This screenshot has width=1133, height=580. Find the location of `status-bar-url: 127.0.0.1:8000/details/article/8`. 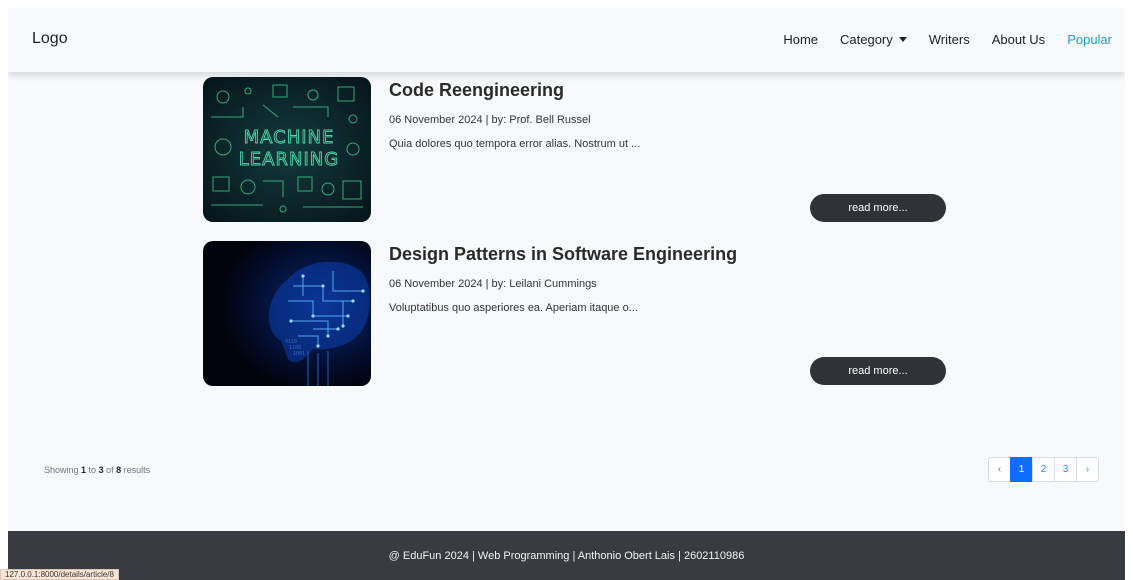

status-bar-url: 127.0.0.1:8000/details/article/8 is located at coordinates (59, 574).